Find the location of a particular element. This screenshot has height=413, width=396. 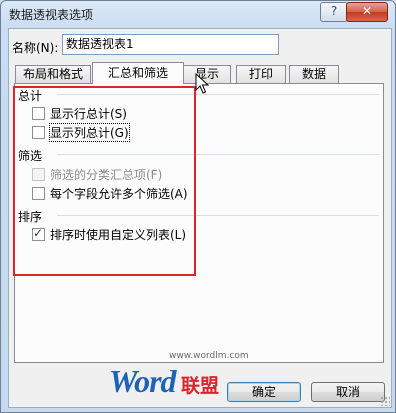

help-button: ? is located at coordinates (334, 12).